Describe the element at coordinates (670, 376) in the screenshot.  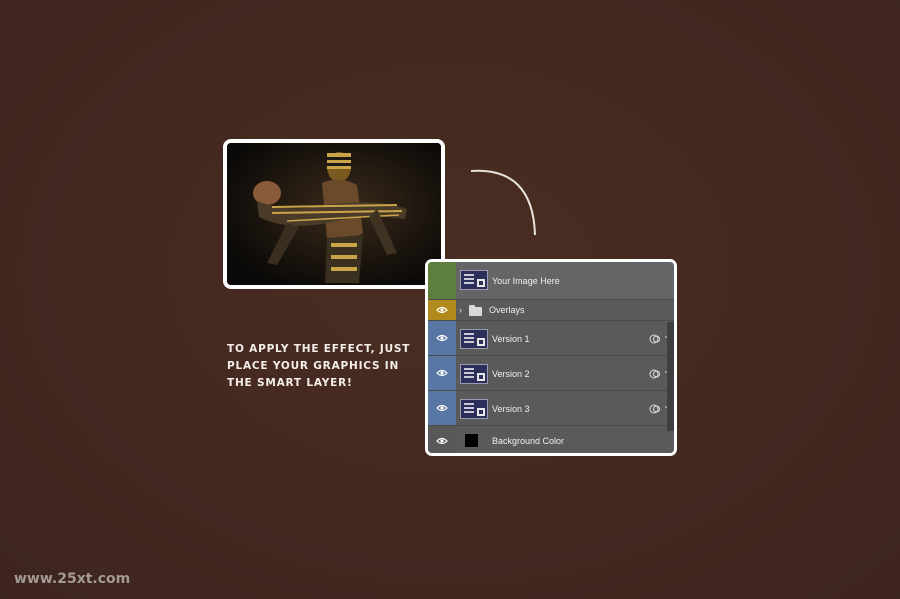
I see `panel-scrollbar` at that location.